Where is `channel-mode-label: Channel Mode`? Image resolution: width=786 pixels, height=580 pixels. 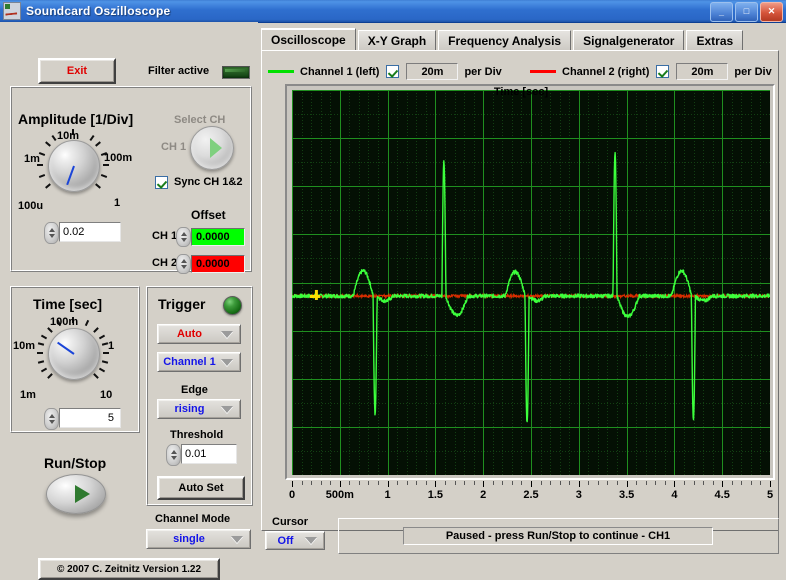 channel-mode-label: Channel Mode is located at coordinates (193, 519).